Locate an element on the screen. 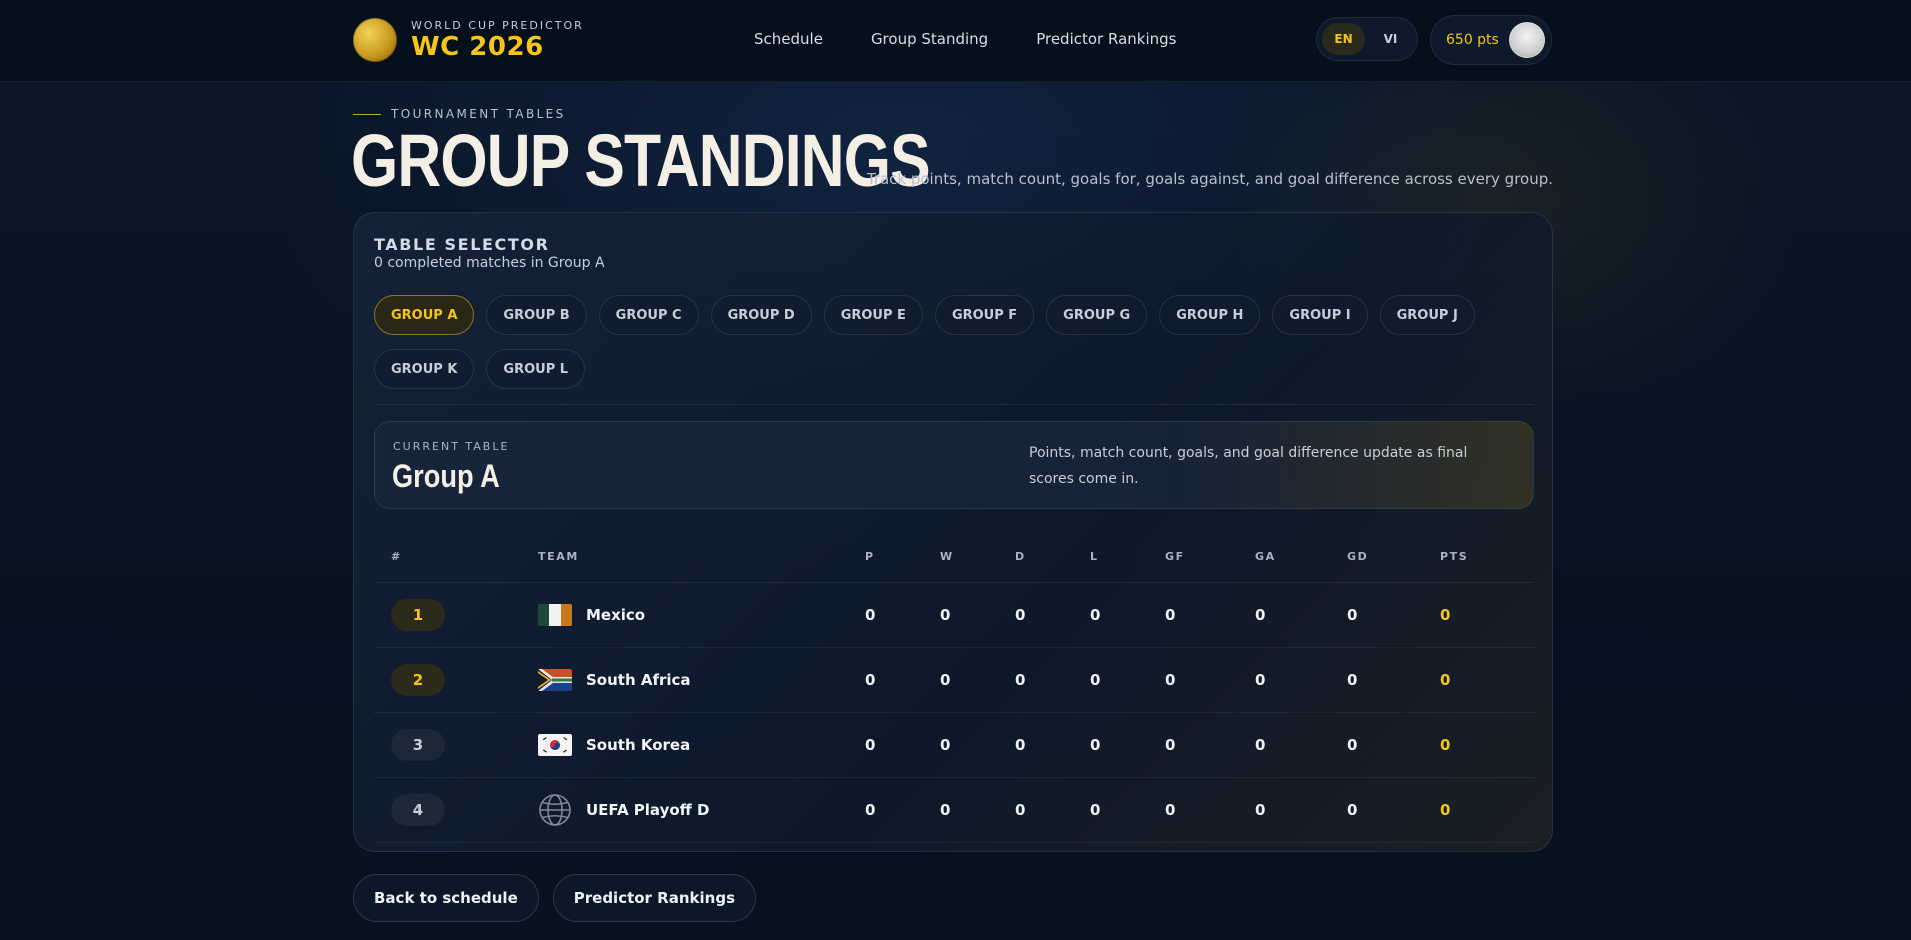  table-row: 3 South Korea 0 0 0 0 0 0 0 0 is located at coordinates (954, 745).